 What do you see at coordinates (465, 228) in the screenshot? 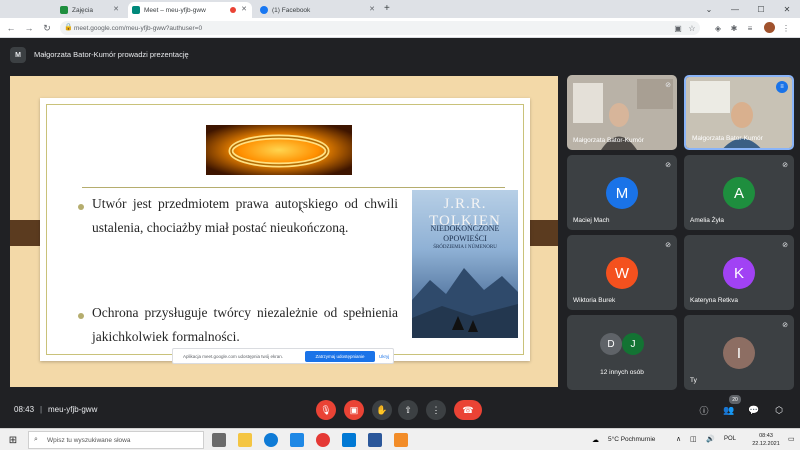
I see `cover-title: NIEDOKOŃCZONE` at bounding box center [465, 228].